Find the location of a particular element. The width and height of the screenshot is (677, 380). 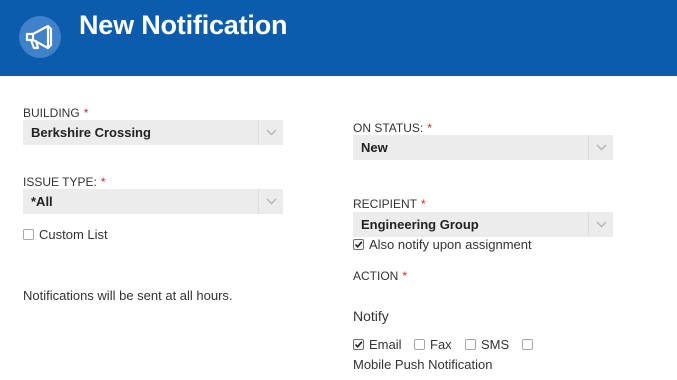

custom-list-label: Custom List is located at coordinates (73, 234).